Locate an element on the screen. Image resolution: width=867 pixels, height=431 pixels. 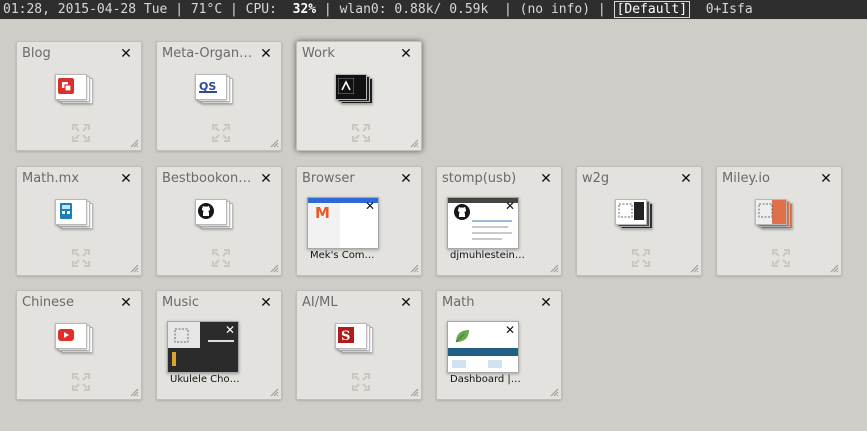
pdf-icon is located at coordinates (66, 86).